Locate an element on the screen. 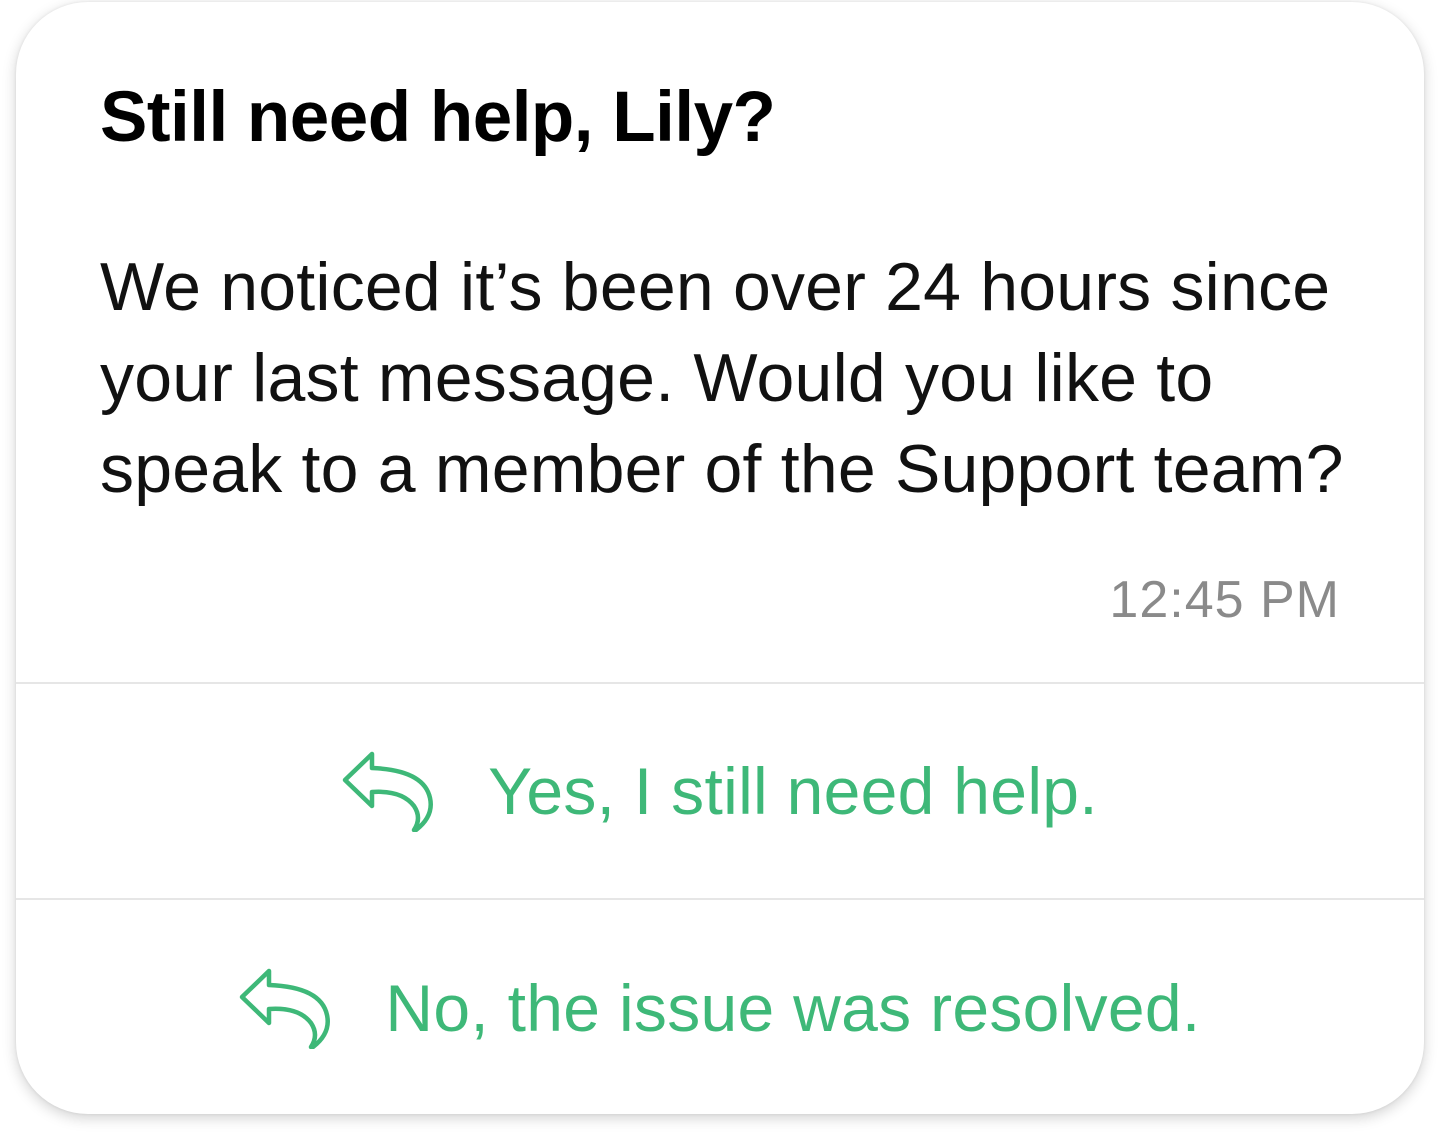 The width and height of the screenshot is (1440, 1145). message-timestamp: 12:45 PM is located at coordinates (1224, 600).